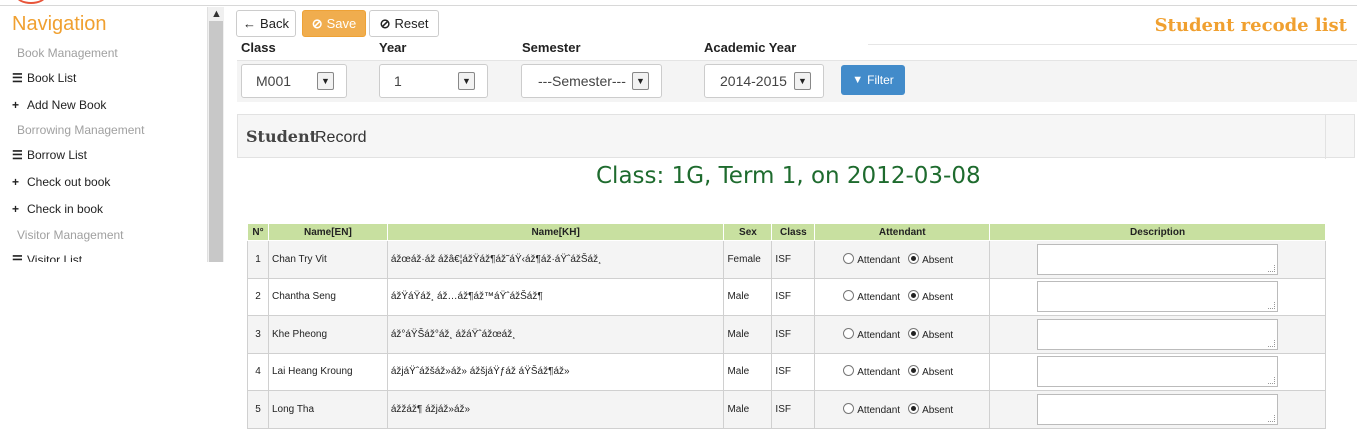 This screenshot has width=1357, height=429. Describe the element at coordinates (551, 47) in the screenshot. I see `semester-label: Semester` at that location.